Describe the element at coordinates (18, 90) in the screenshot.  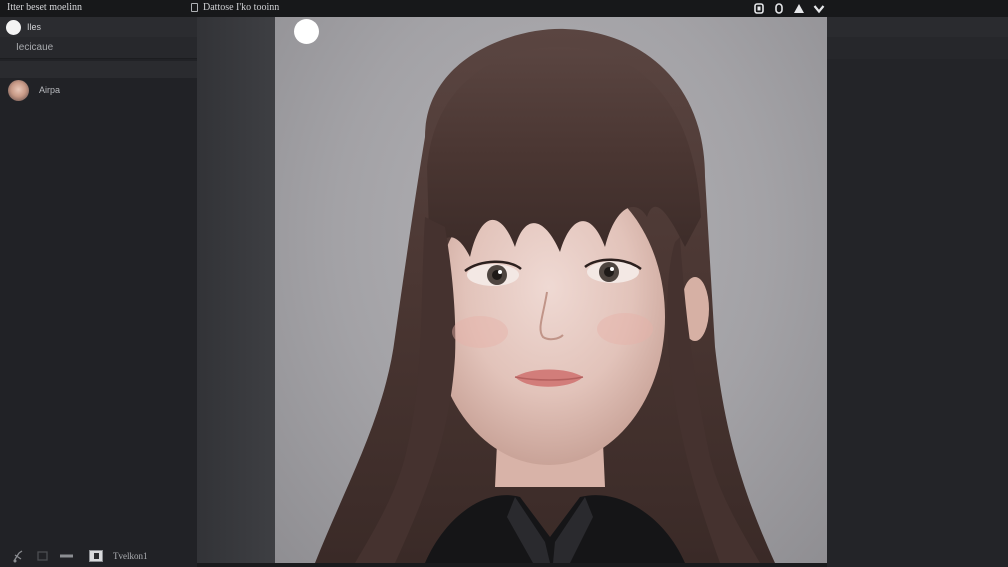
I see `avatar` at that location.